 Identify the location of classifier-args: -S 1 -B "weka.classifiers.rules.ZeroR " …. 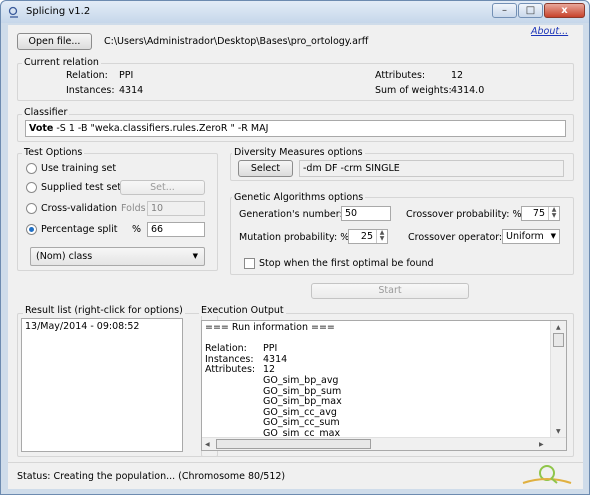
(161, 128).